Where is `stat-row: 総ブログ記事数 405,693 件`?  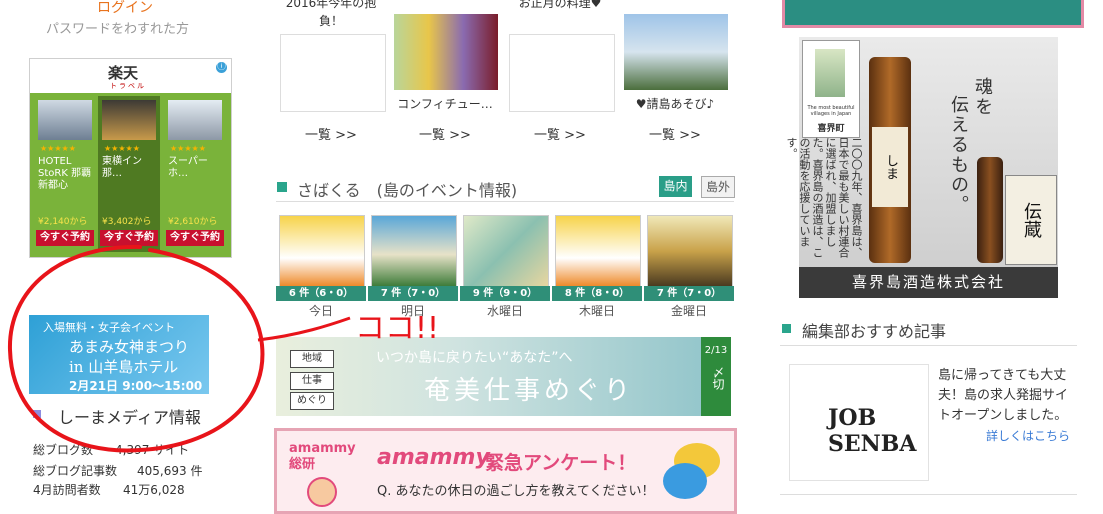 stat-row: 総ブログ記事数 405,693 件 is located at coordinates (117, 470).